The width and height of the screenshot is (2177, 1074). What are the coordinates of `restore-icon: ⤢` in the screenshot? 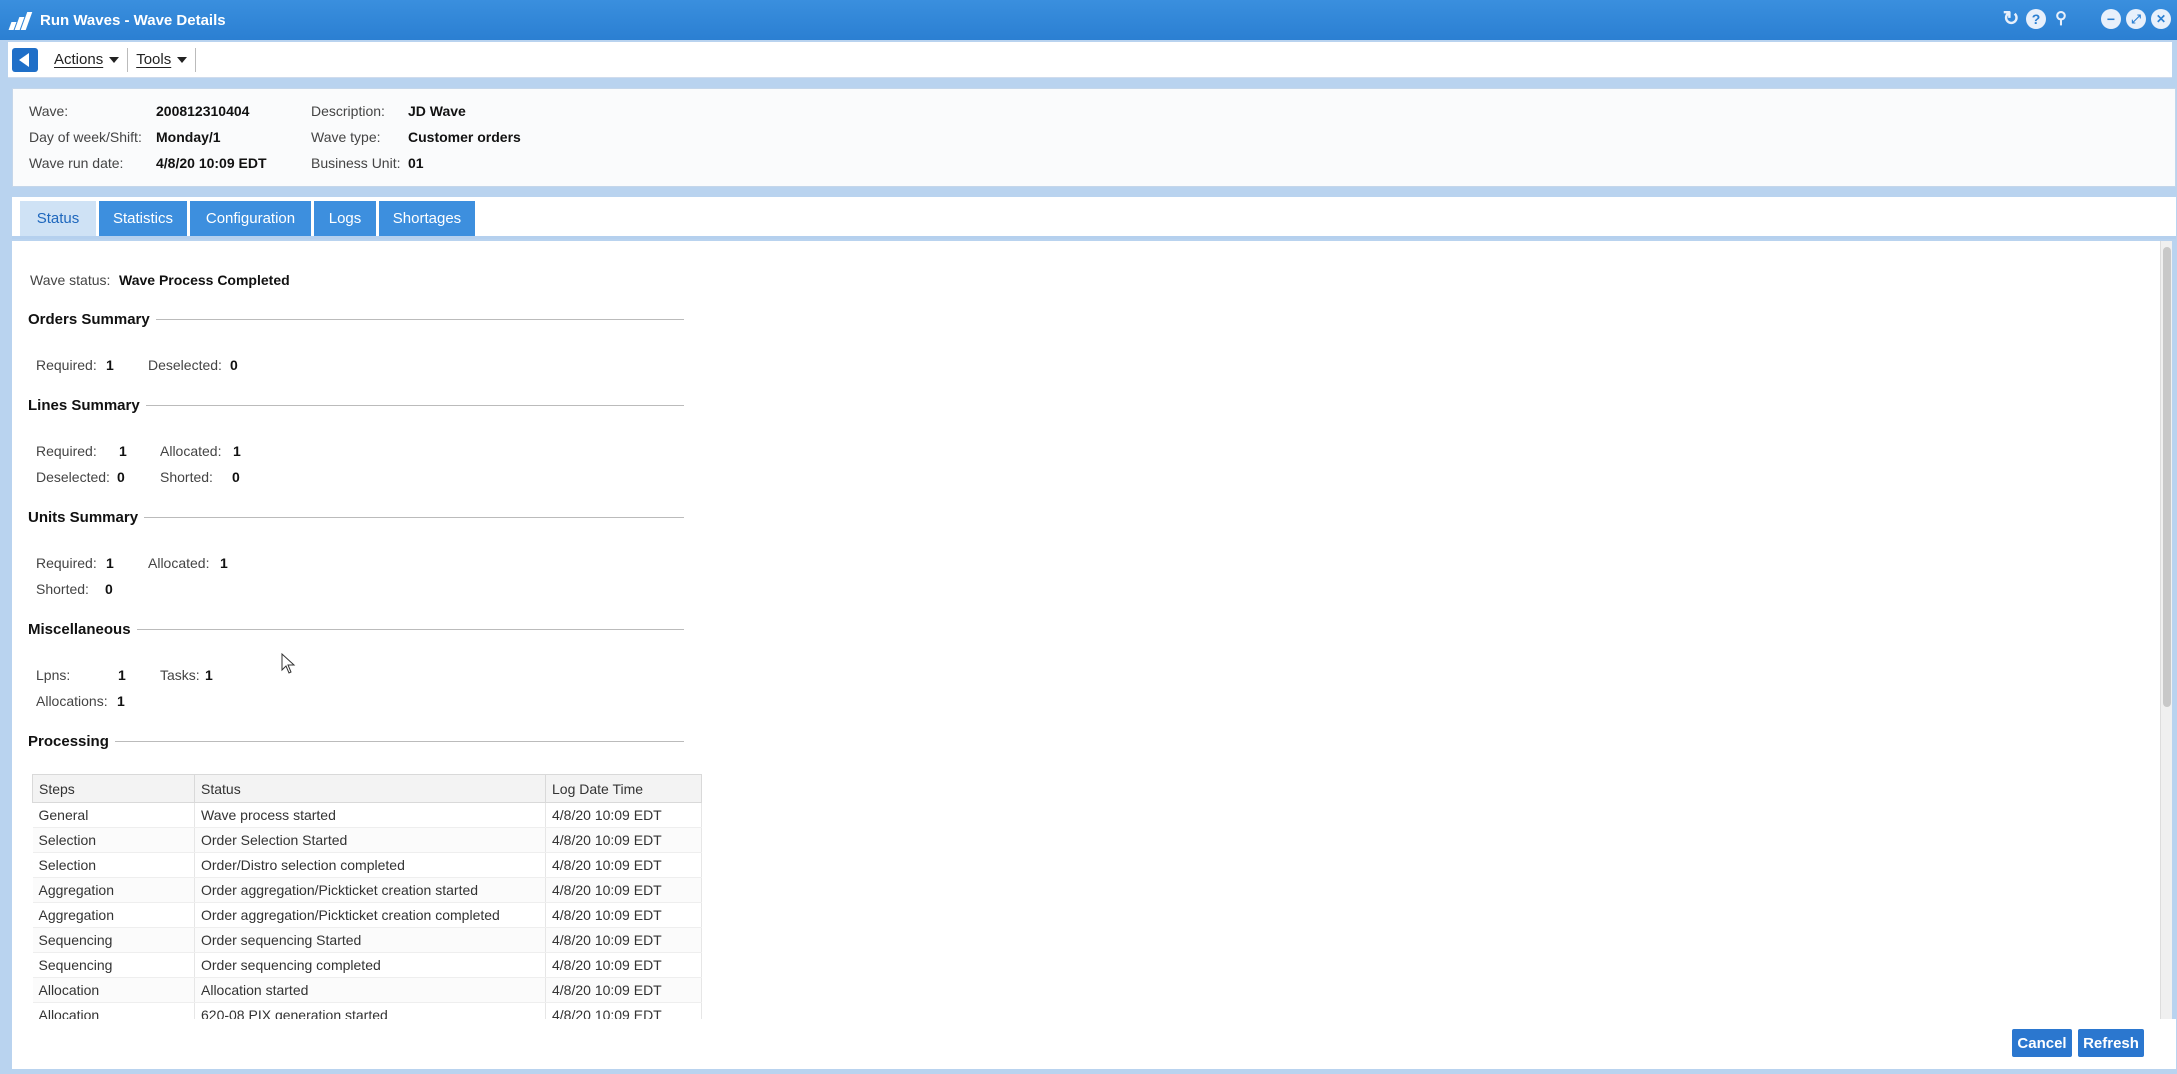 It's located at (2136, 19).